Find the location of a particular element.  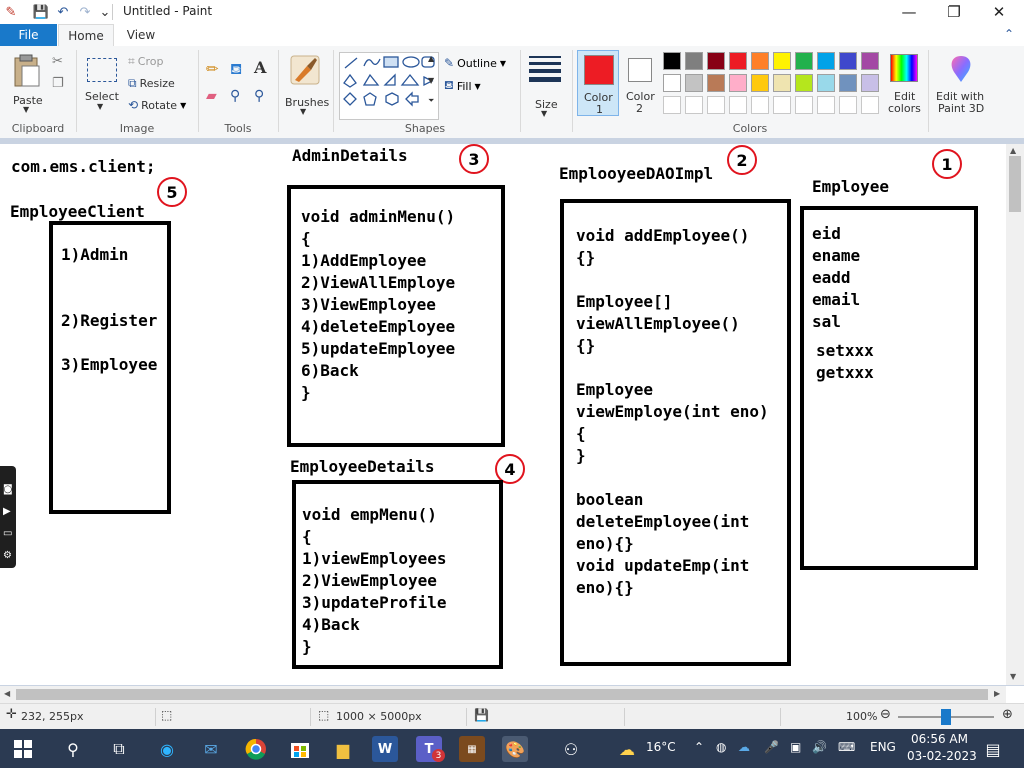

shapes-scroll-up-icon: ▲ is located at coordinates (431, 58).